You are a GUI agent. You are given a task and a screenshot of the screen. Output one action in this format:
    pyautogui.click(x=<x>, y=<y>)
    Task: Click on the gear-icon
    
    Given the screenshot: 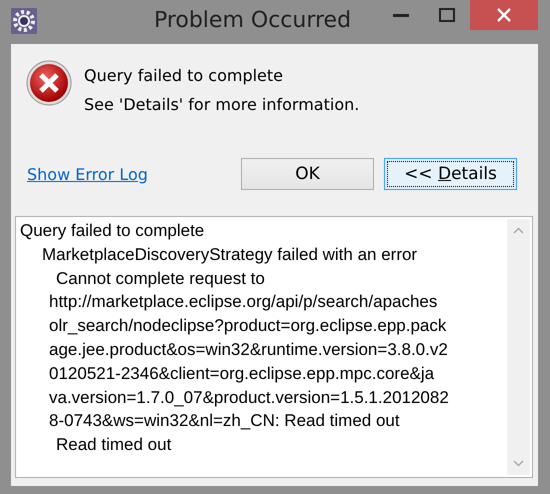 What is the action you would take?
    pyautogui.click(x=24, y=21)
    